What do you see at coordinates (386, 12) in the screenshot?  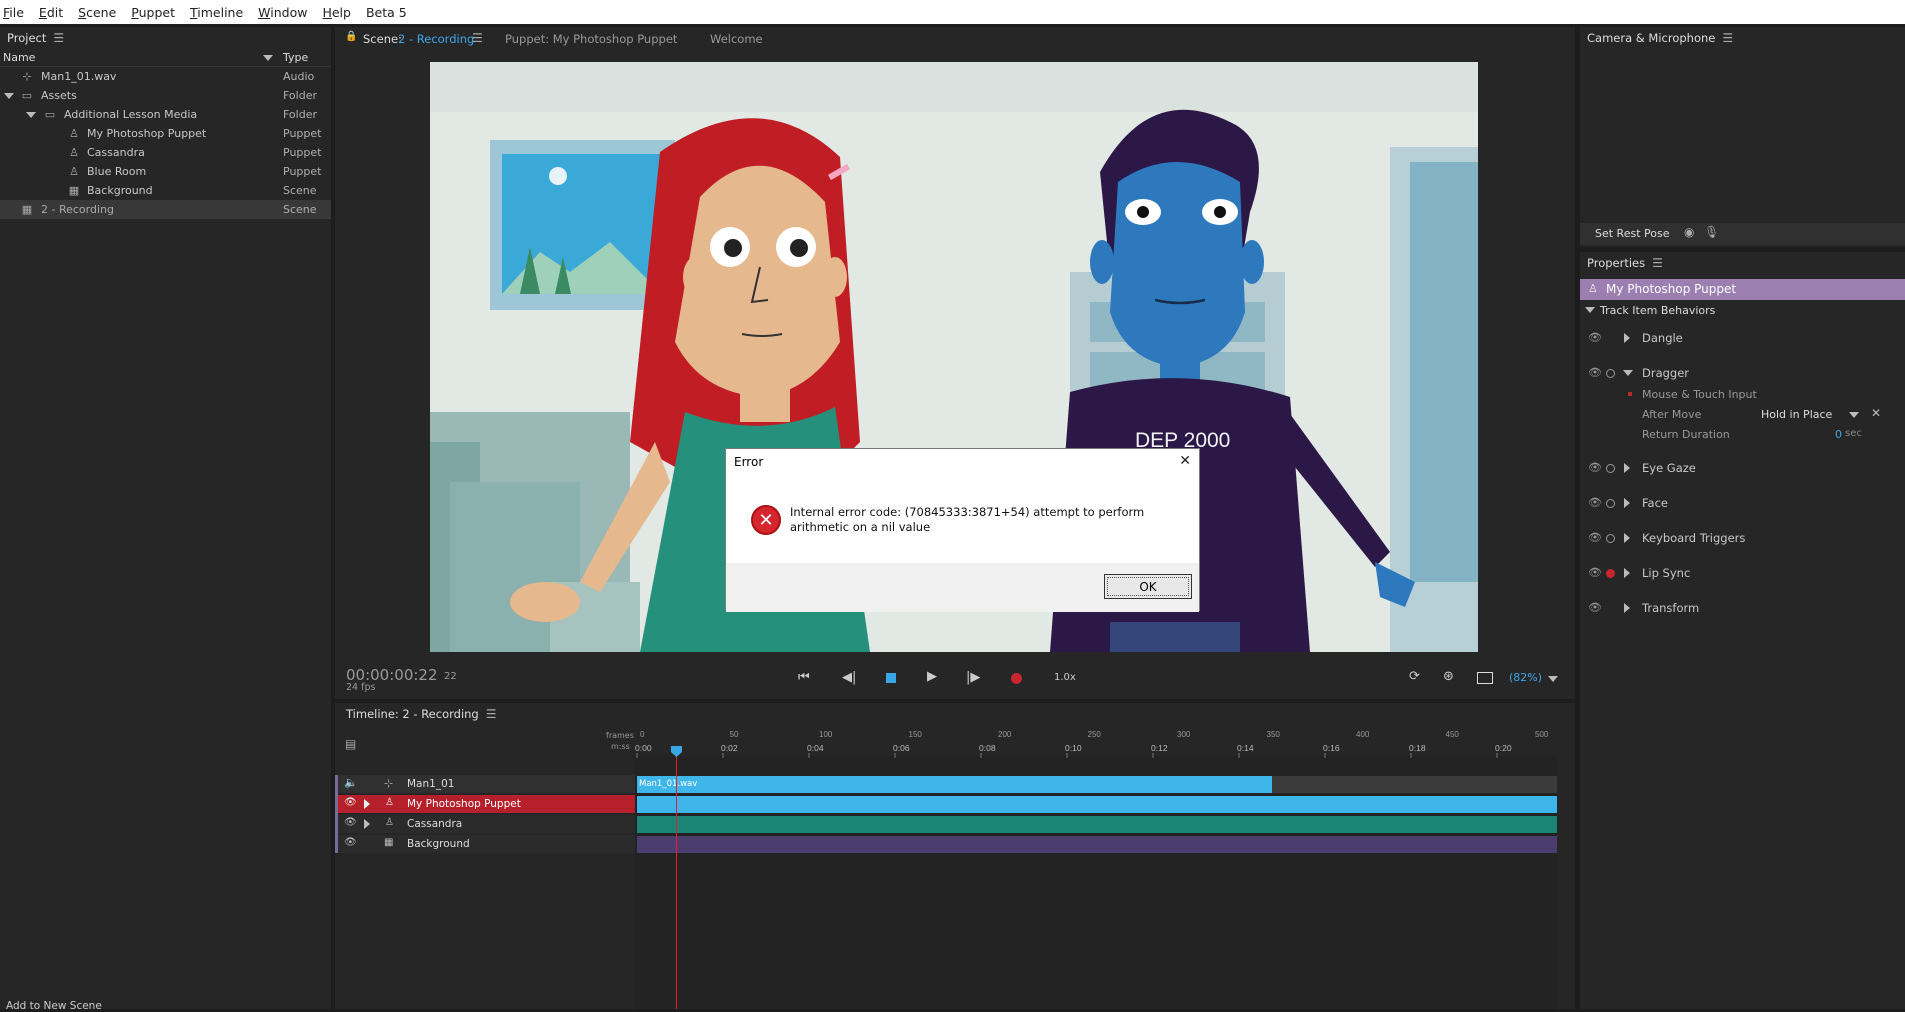 I see `menu-beta: Beta 5` at bounding box center [386, 12].